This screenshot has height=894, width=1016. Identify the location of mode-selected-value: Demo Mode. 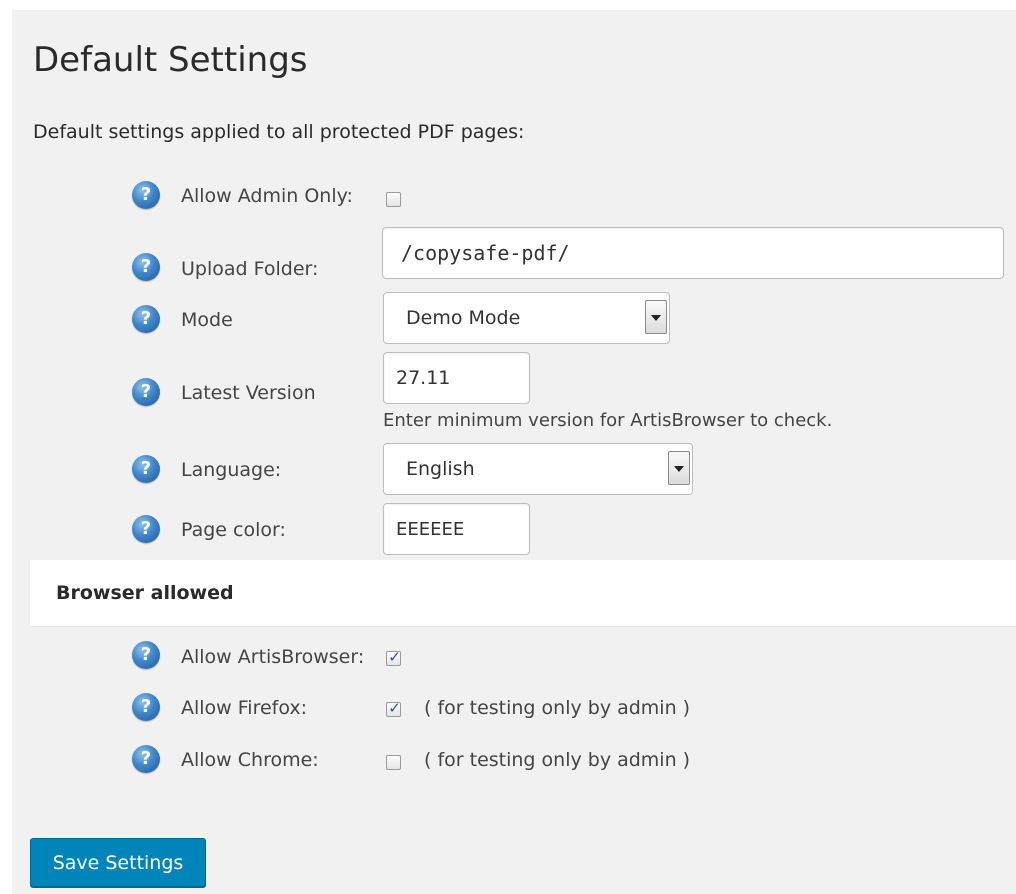
(463, 318).